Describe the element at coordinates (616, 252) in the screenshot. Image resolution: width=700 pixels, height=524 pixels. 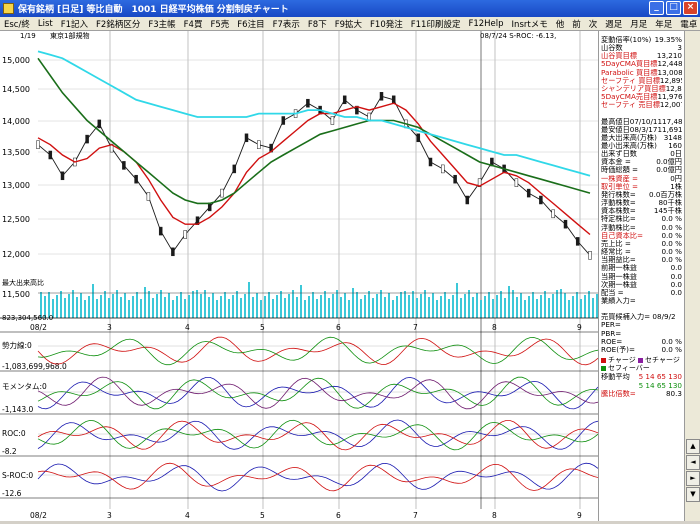
I see `info-row-label: 経常比 =` at that location.